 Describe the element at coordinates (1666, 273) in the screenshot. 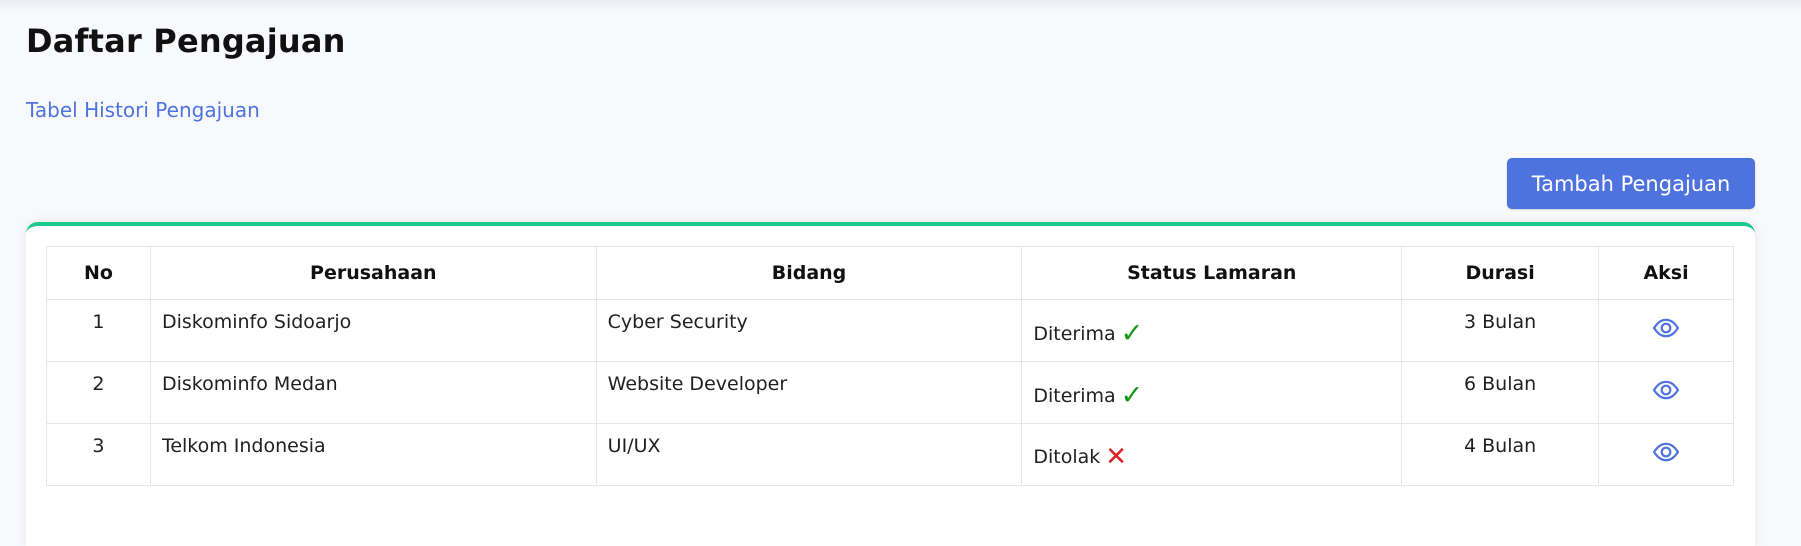

I see `header-action: Aksi` at that location.